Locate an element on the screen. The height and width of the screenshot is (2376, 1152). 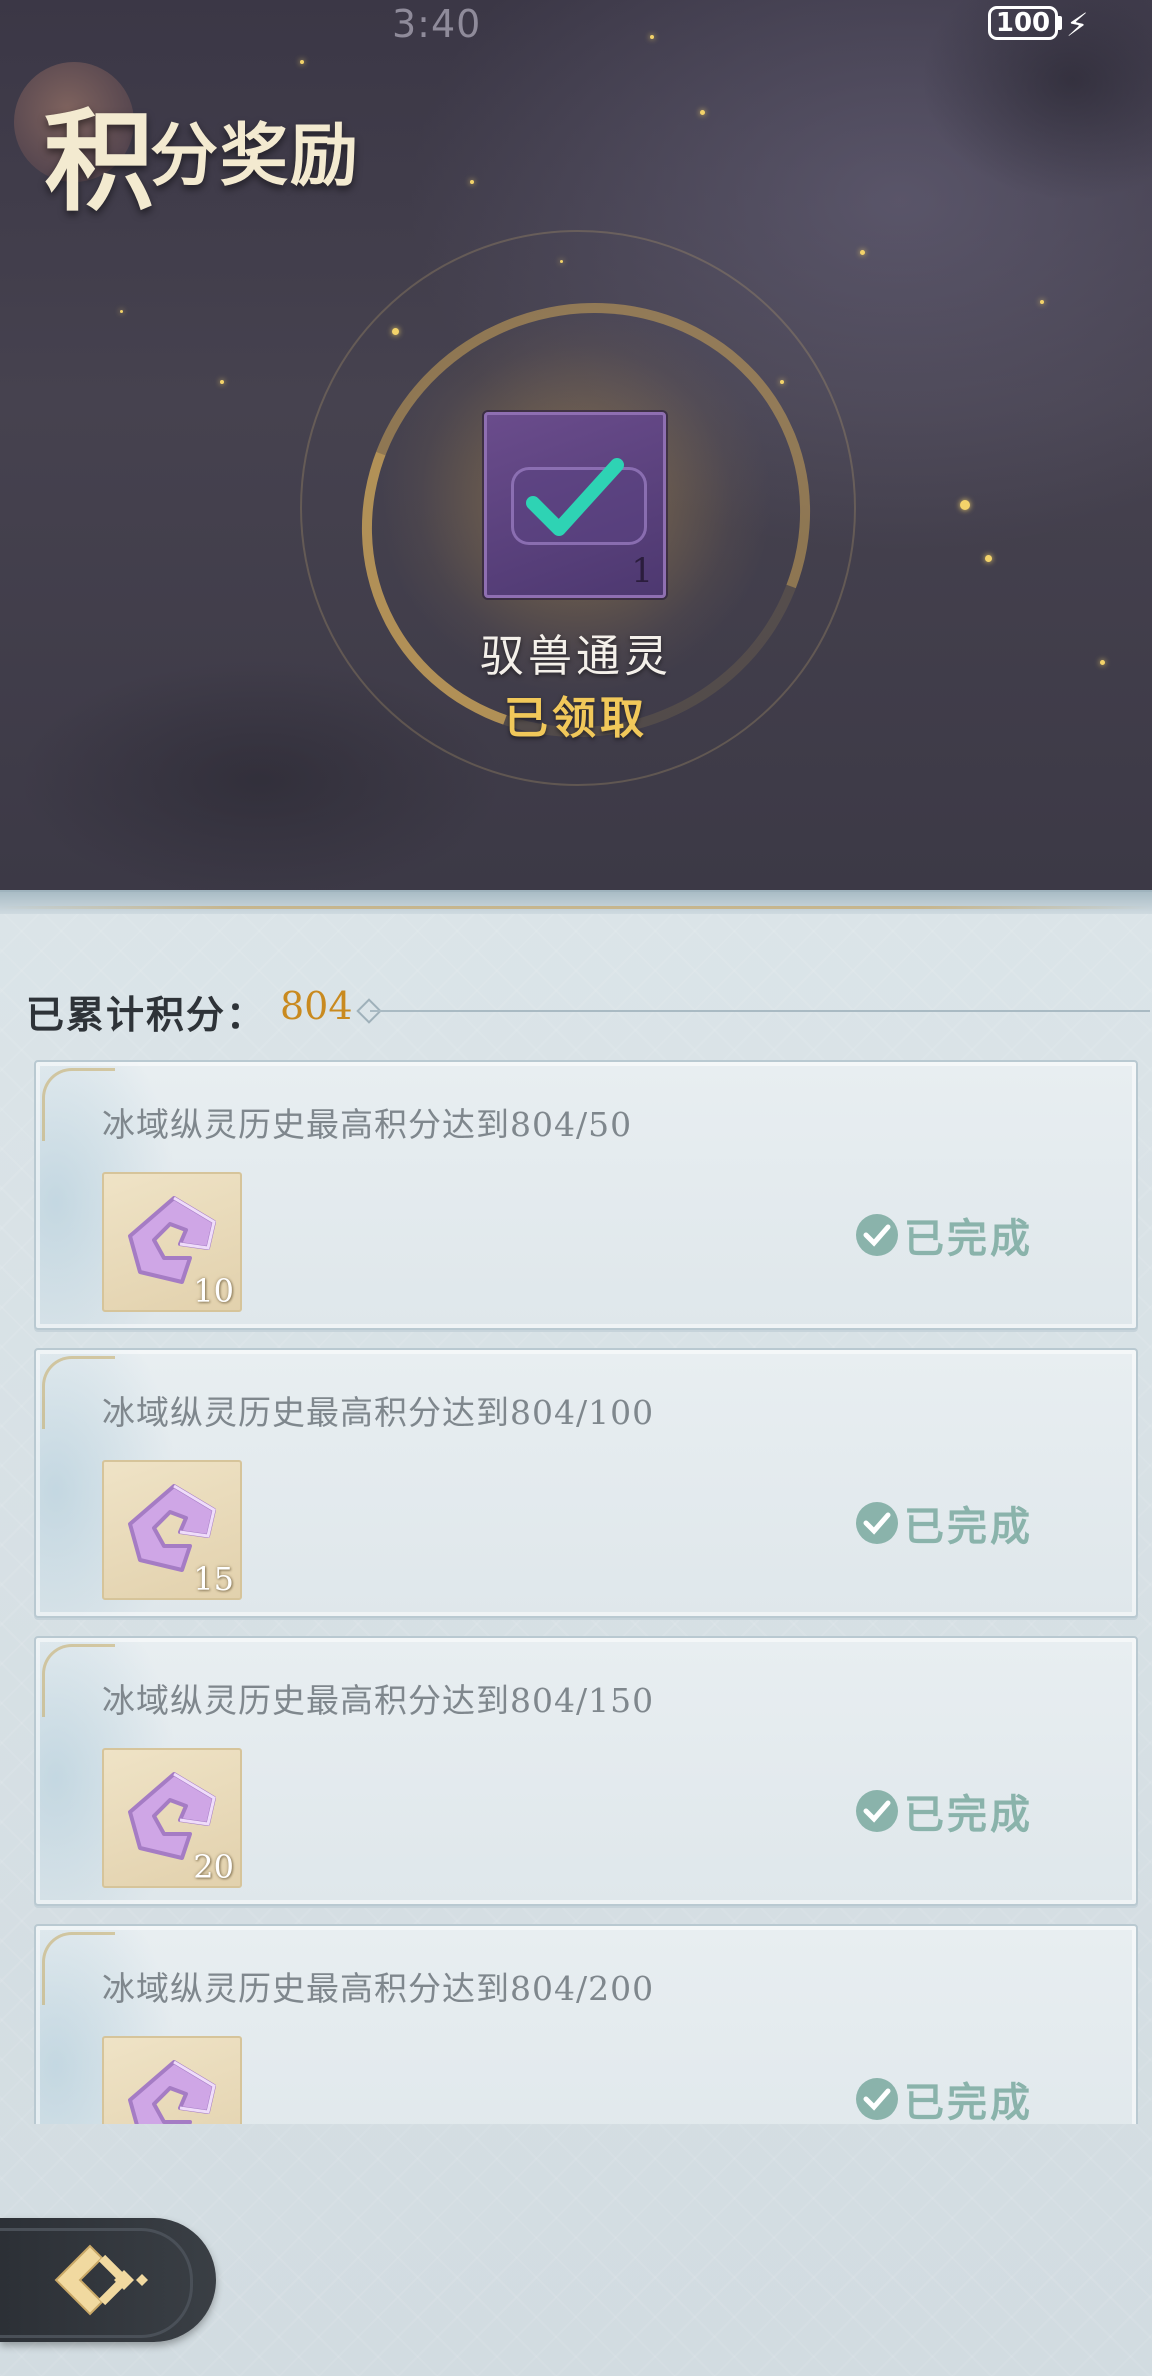
reward-item: 20 is located at coordinates (172, 1818).